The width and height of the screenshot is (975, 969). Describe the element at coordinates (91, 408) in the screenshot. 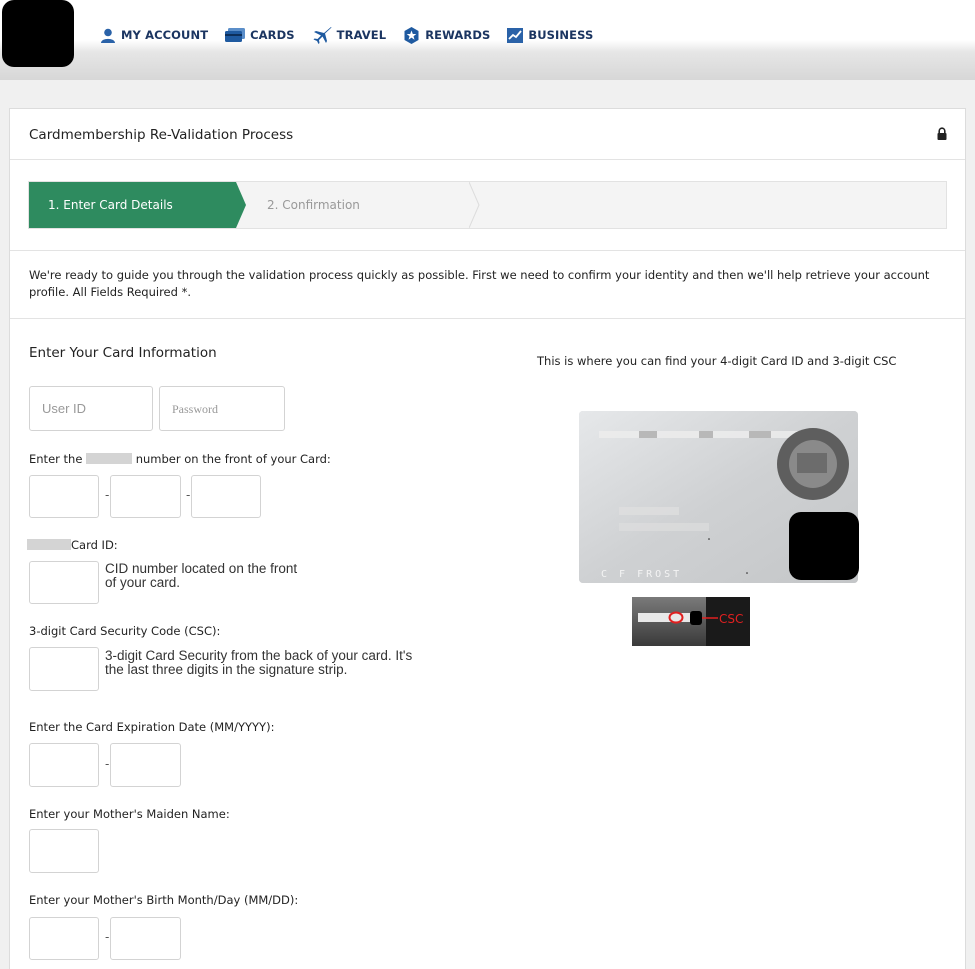

I see `user-id-input` at that location.